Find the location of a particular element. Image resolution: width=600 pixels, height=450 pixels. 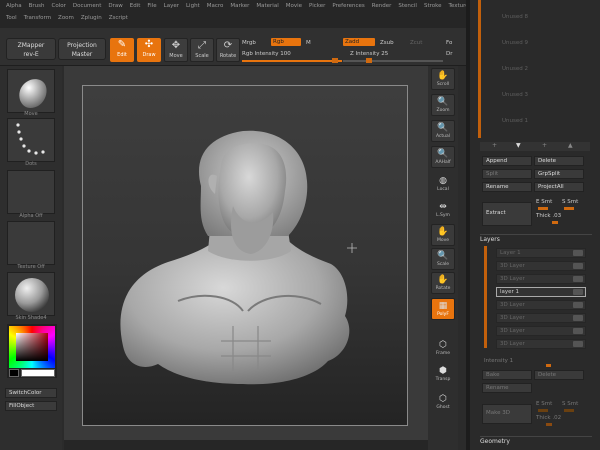

rotate-button: ⟳ Rotate is located at coordinates (228, 50).